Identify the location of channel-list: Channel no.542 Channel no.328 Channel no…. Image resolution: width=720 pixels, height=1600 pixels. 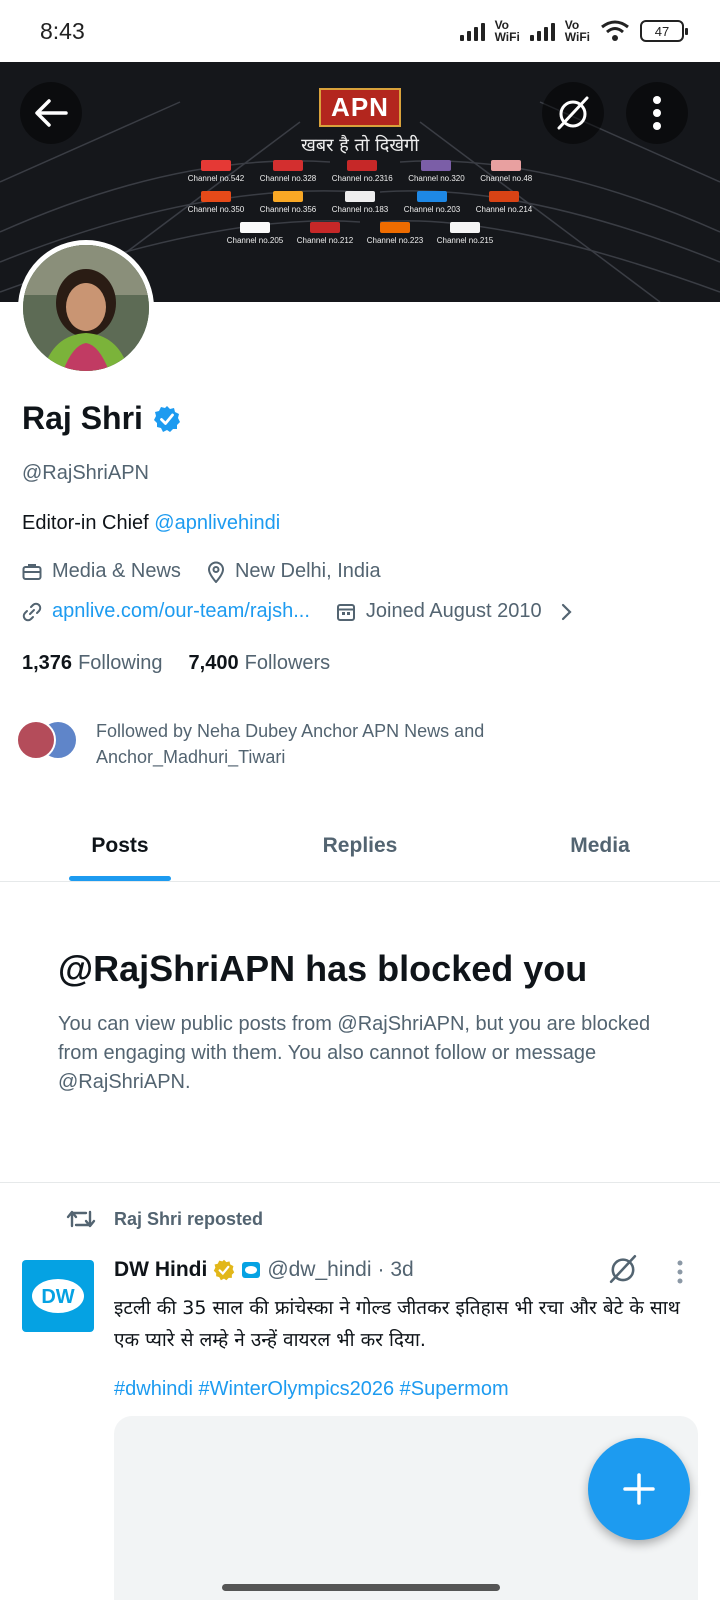
(360, 206).